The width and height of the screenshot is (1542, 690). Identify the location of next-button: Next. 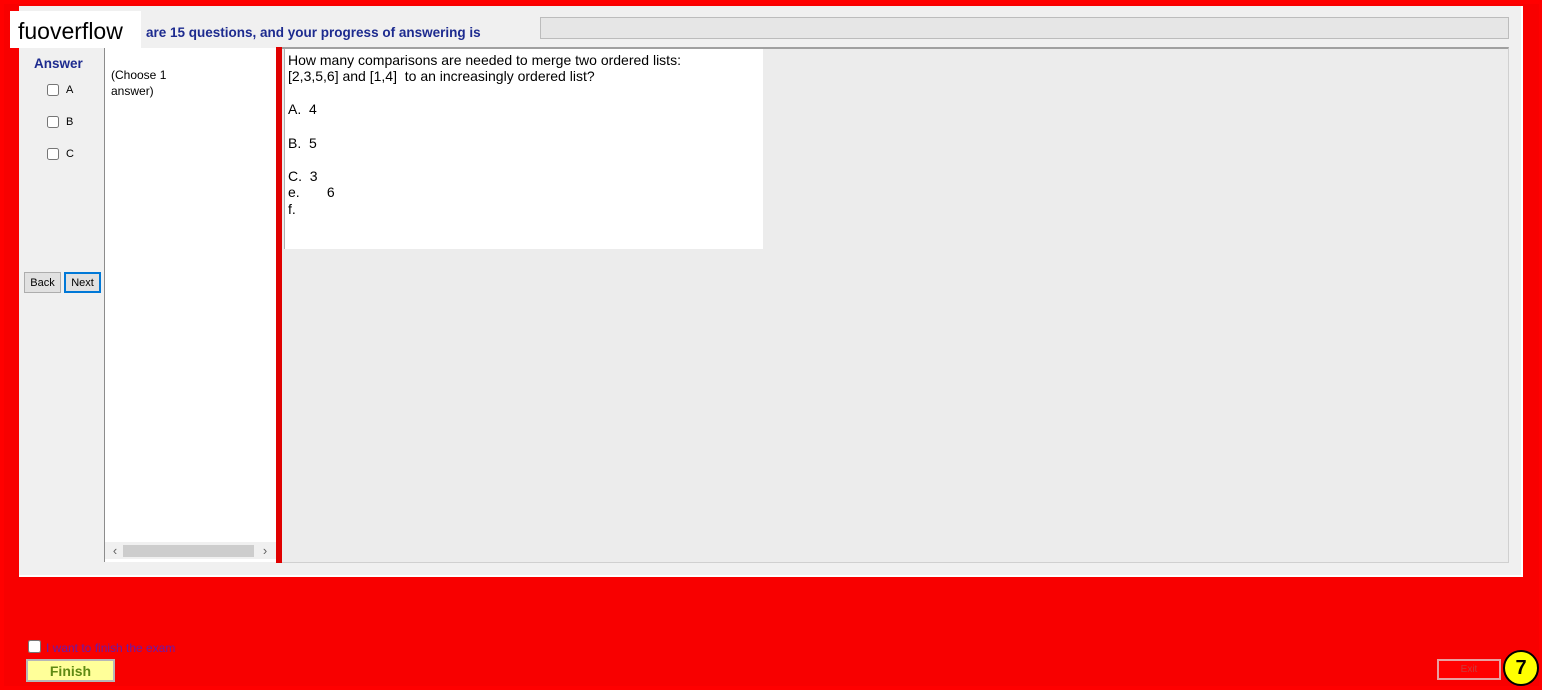
(82, 282).